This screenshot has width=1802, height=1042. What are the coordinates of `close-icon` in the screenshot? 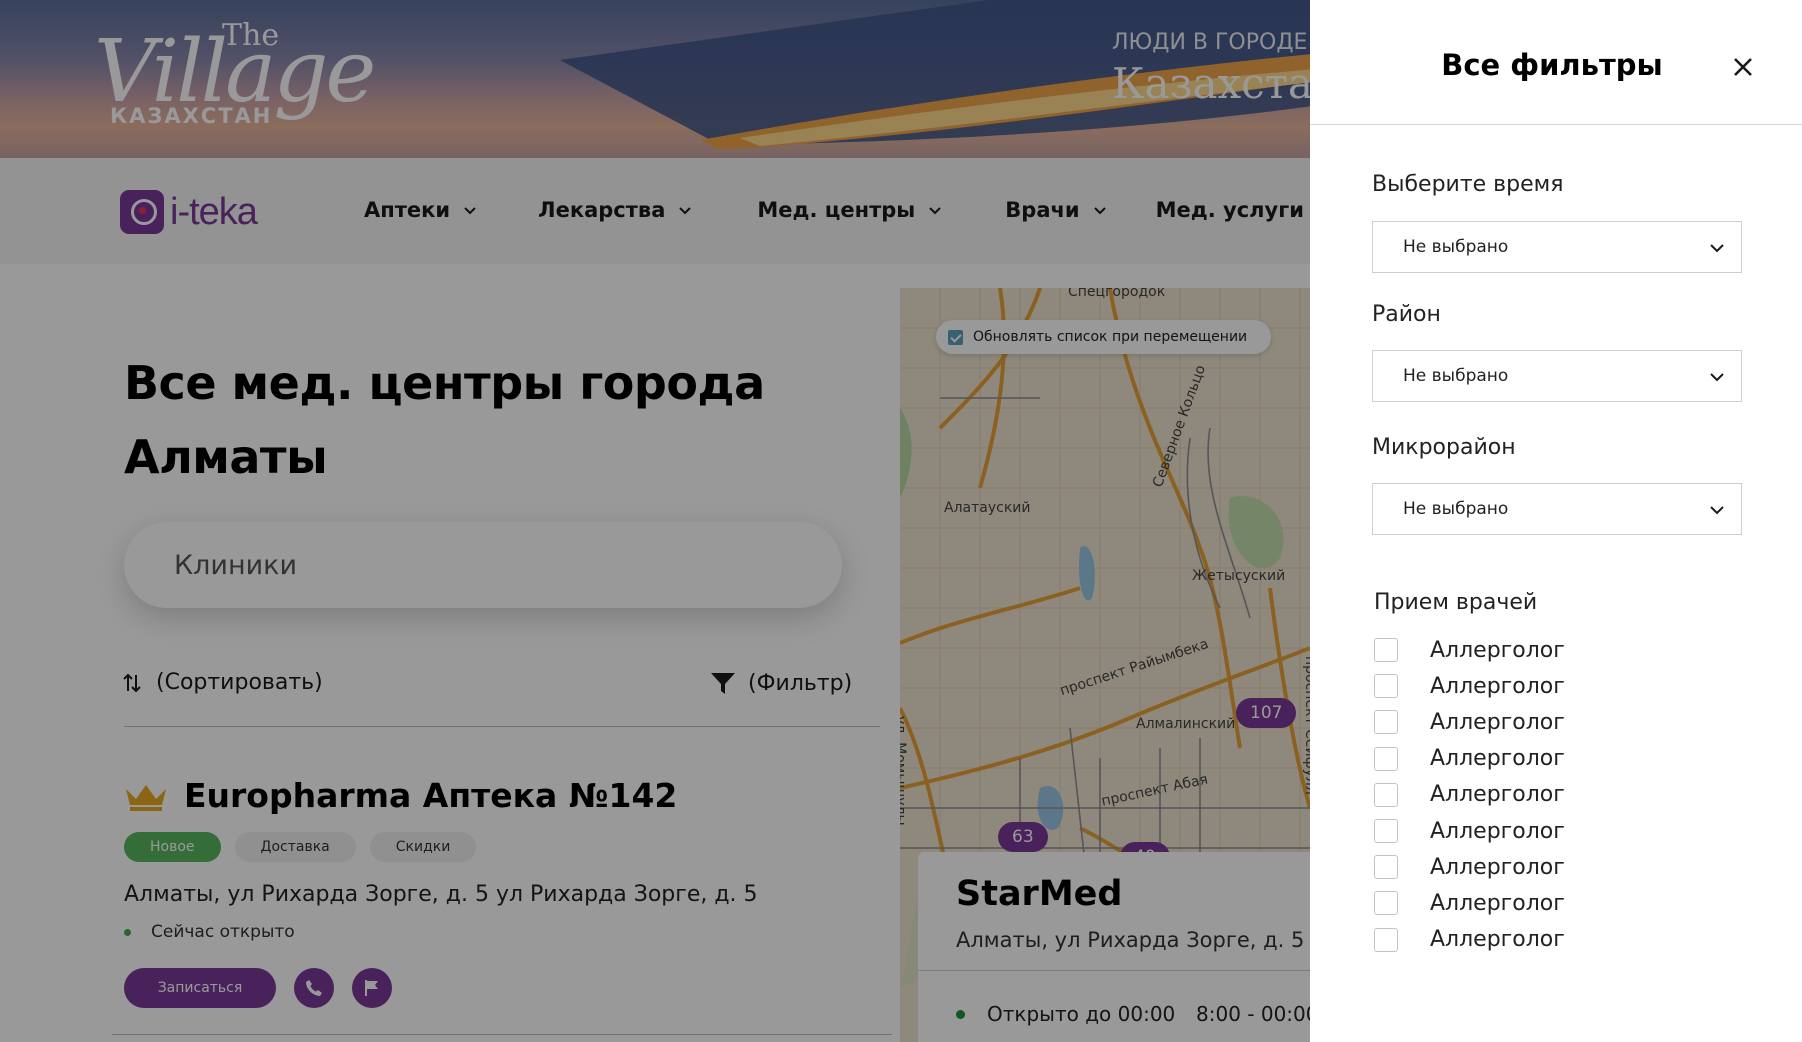 It's located at (1743, 67).